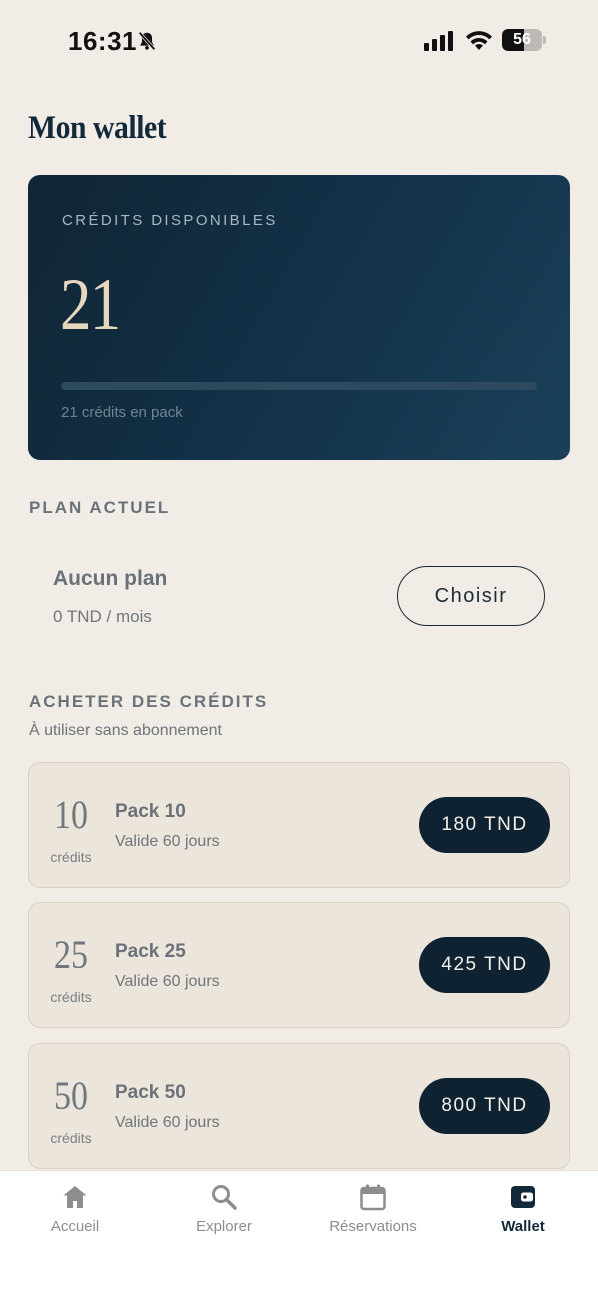 Image resolution: width=598 pixels, height=1296 pixels. Describe the element at coordinates (299, 386) in the screenshot. I see `credit-progress-track` at that location.